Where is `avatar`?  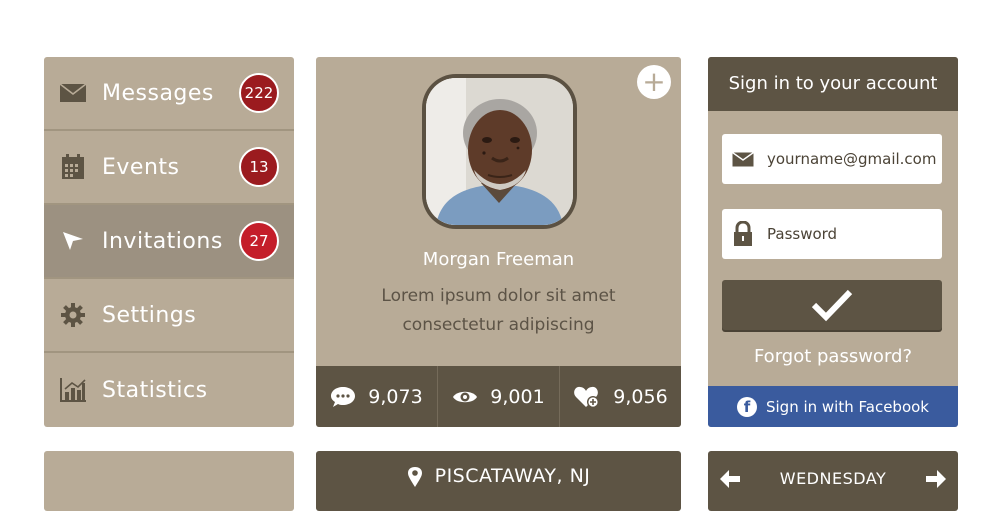 avatar is located at coordinates (499, 151).